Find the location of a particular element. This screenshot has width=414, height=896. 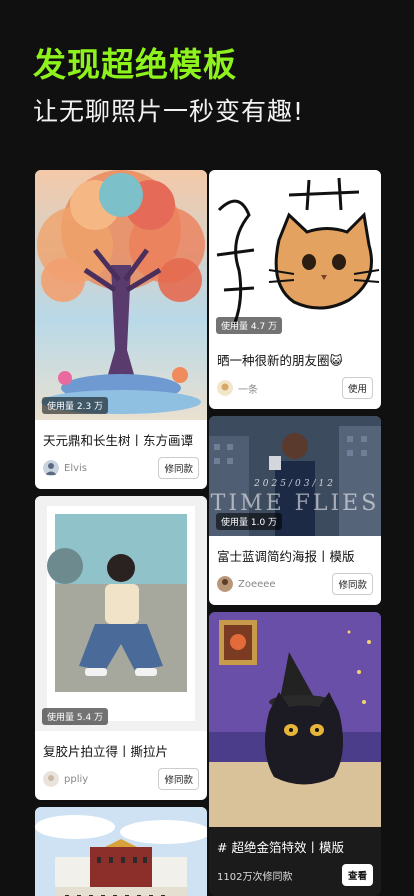

tree-artwork is located at coordinates (121, 295).